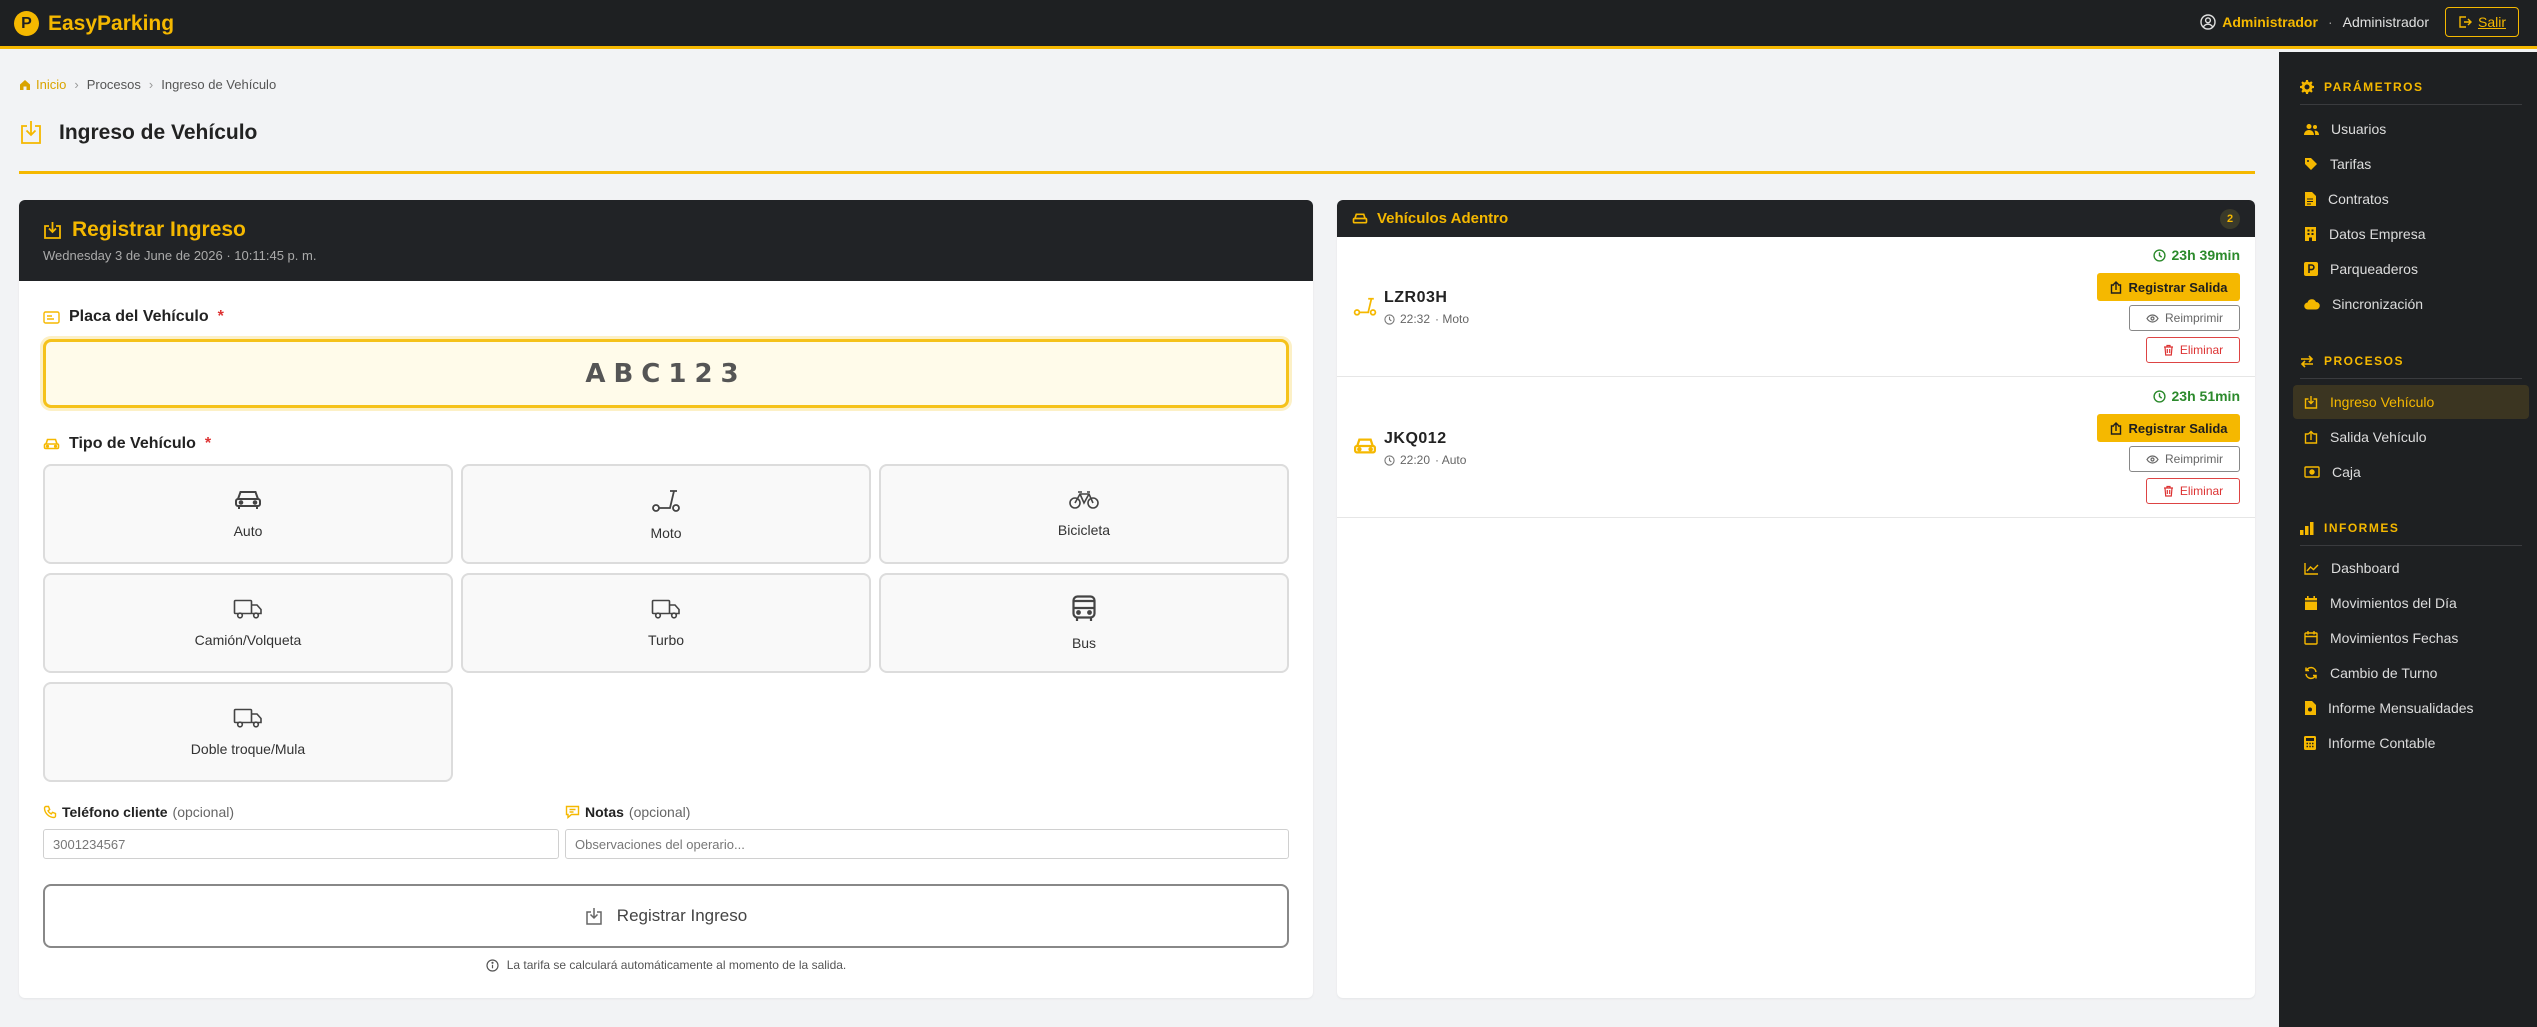  What do you see at coordinates (1084, 608) in the screenshot?
I see `bus-icon` at bounding box center [1084, 608].